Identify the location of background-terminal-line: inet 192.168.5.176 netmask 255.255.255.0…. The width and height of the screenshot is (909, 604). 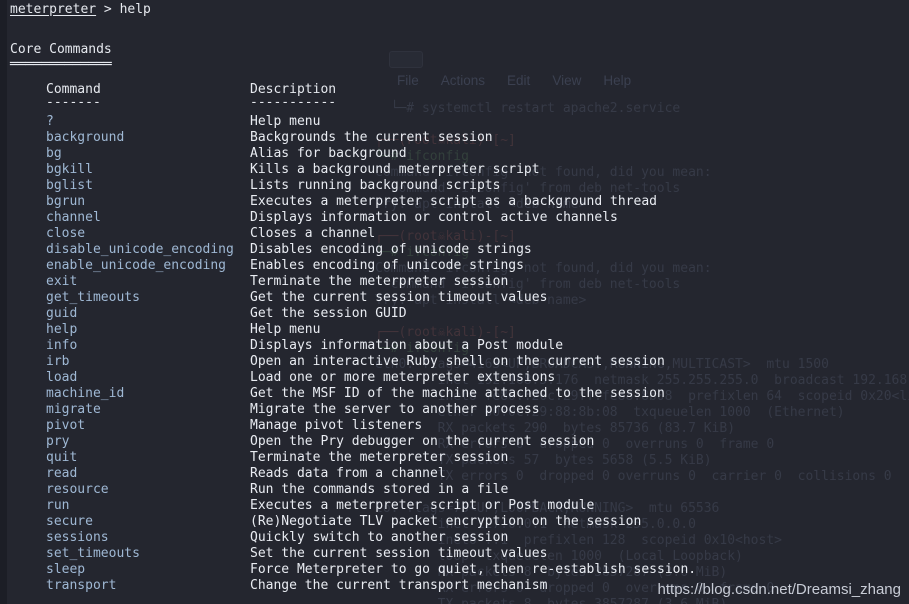
(642, 380).